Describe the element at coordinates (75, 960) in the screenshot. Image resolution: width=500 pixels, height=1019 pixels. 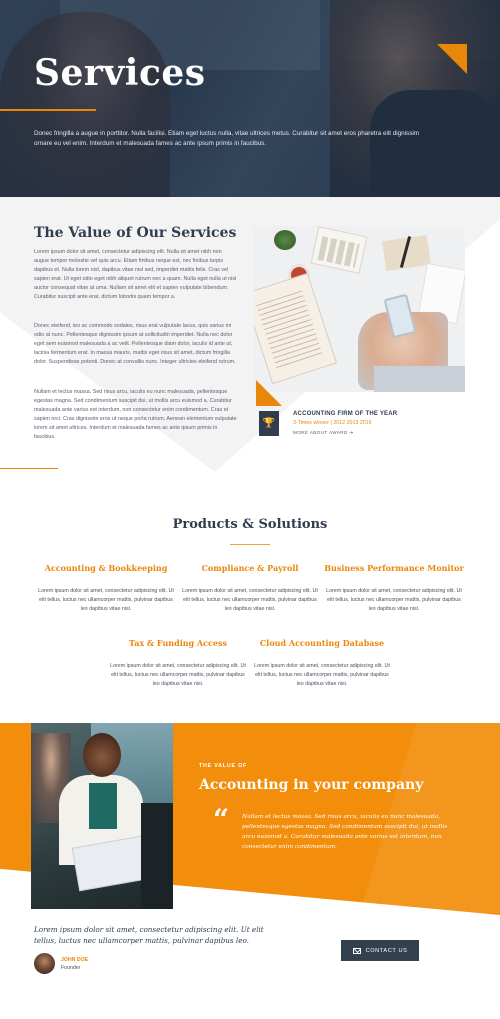
I see `testimonial-name: JOHN DOE` at that location.